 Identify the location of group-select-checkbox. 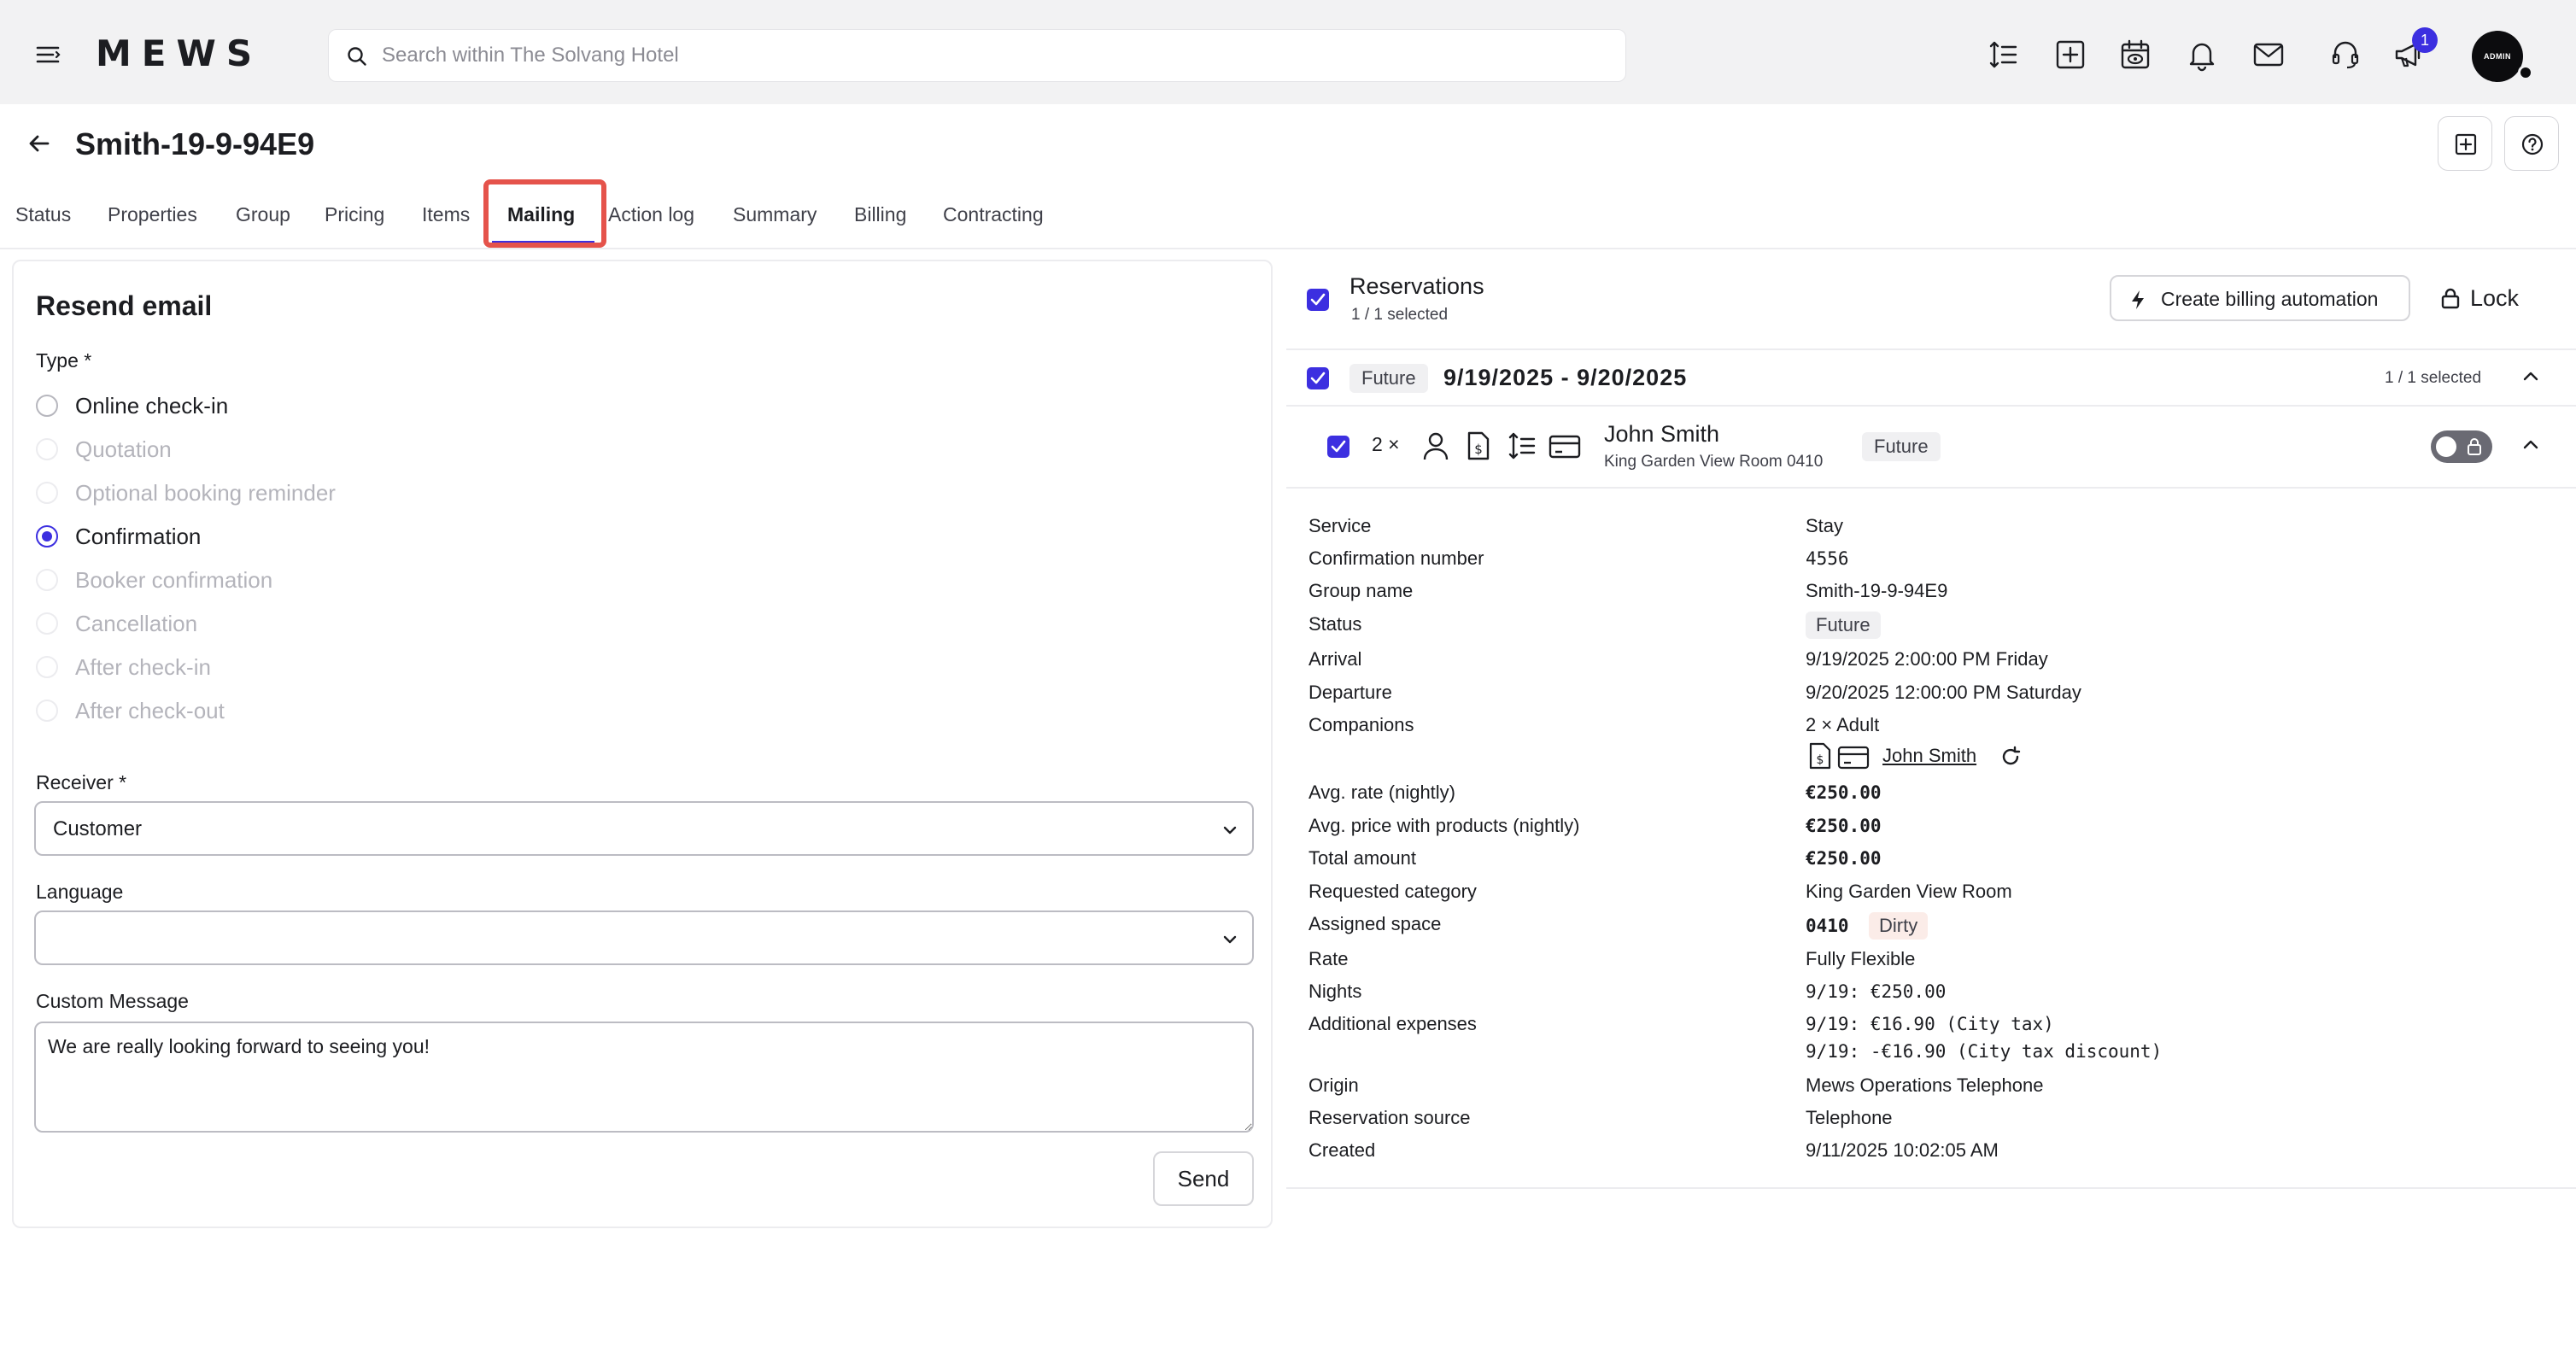
(1318, 378).